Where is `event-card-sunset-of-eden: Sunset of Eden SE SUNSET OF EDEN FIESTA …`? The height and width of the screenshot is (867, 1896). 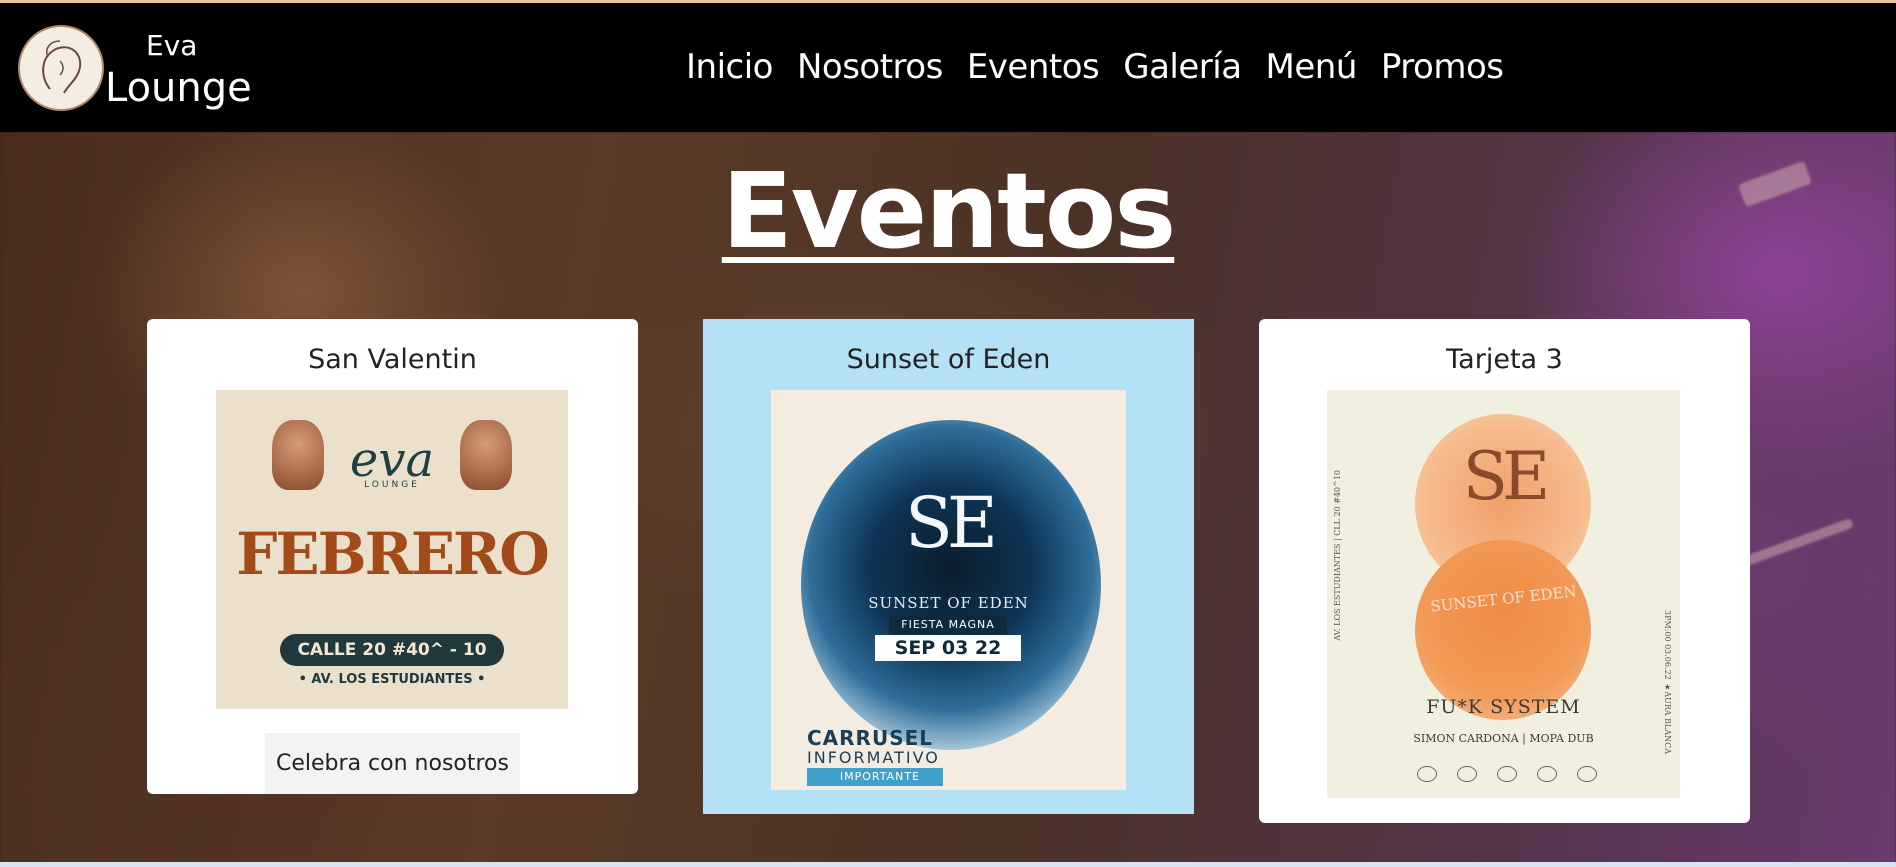
event-card-sunset-of-eden: Sunset of Eden SE SUNSET OF EDEN FIESTA … is located at coordinates (948, 566).